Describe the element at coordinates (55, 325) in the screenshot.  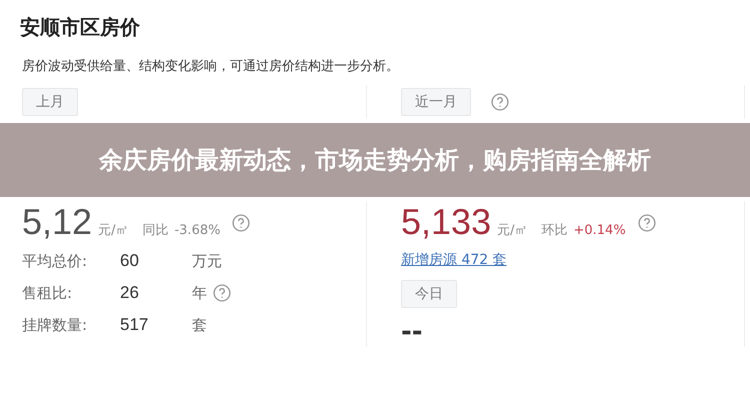
I see `stat-label: 挂牌数量:` at that location.